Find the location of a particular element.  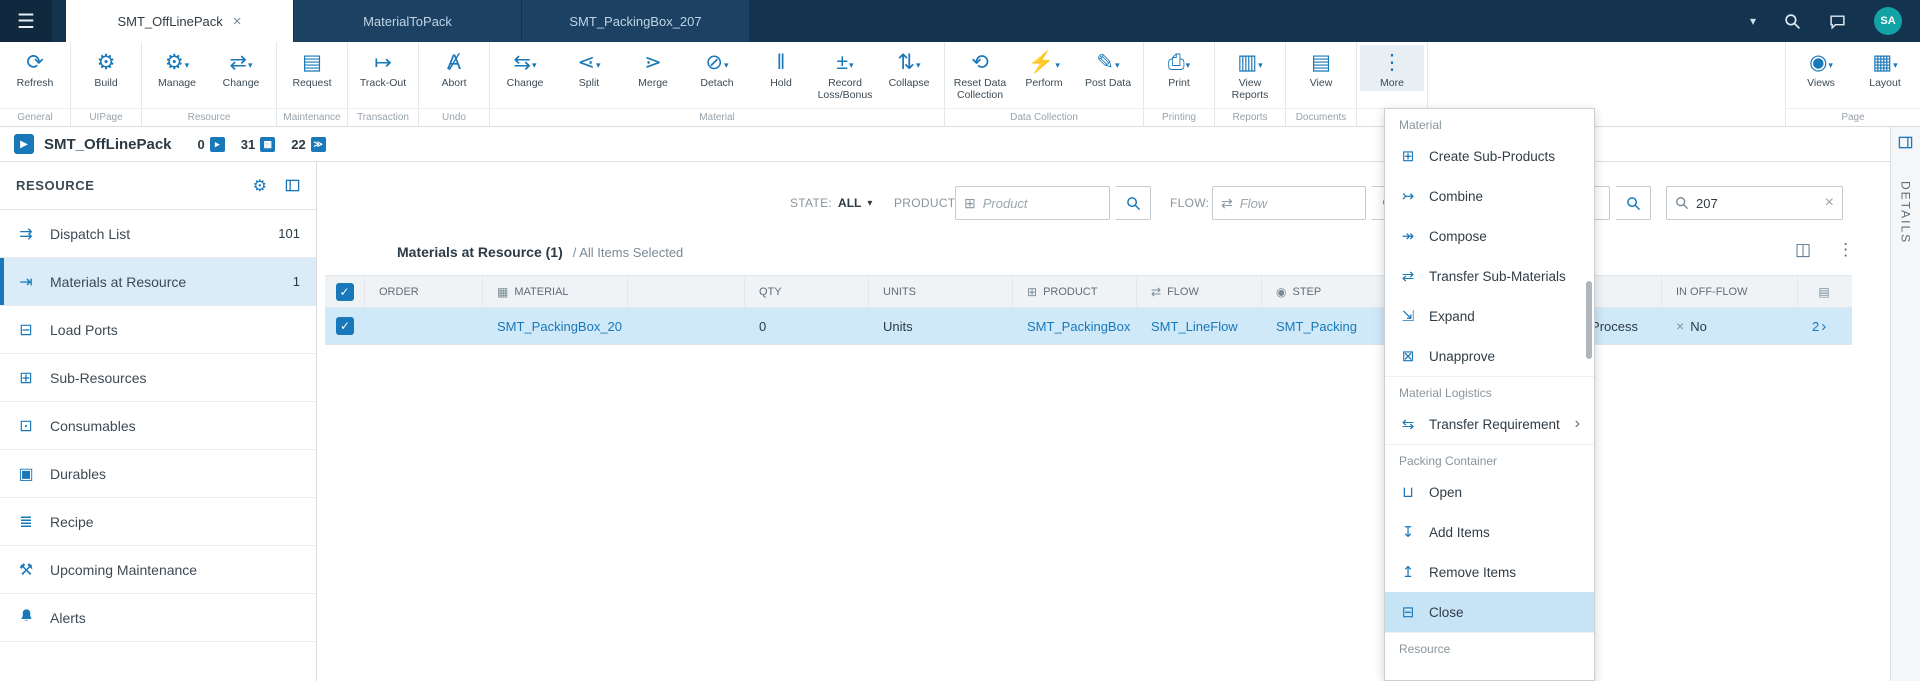

views-button: ◉ ▾ Views is located at coordinates (1821, 68).